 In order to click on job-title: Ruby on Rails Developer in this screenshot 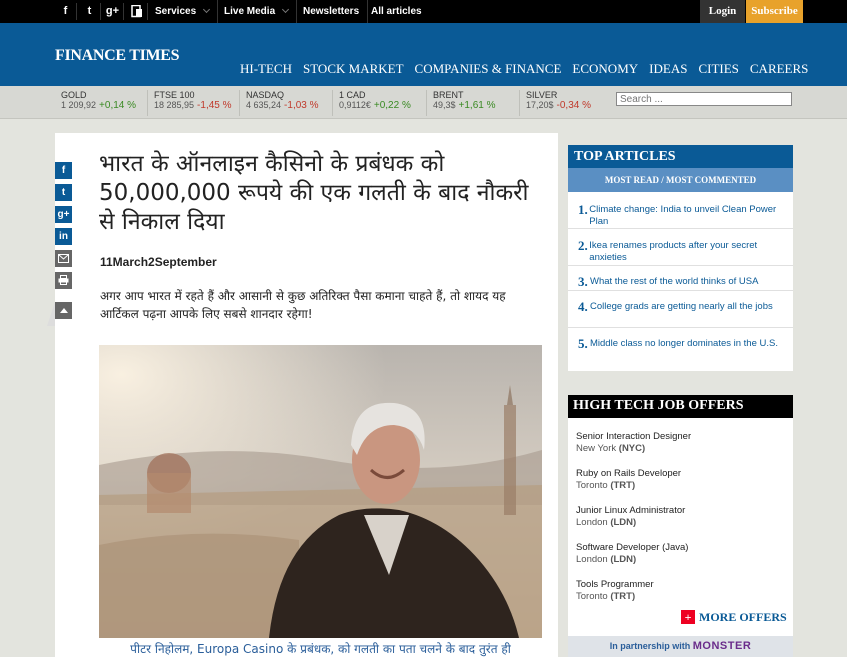, I will do `click(628, 474)`.